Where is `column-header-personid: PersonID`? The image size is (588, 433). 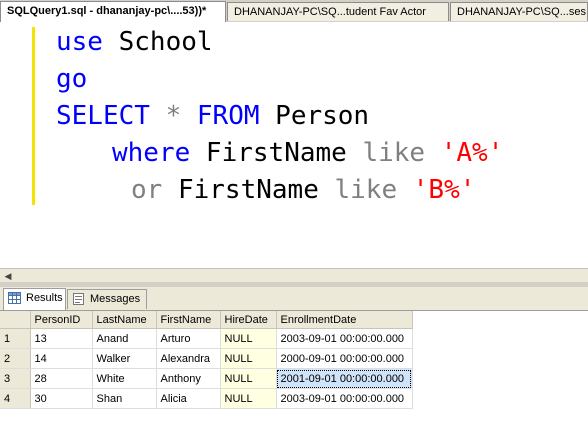
column-header-personid: PersonID is located at coordinates (61, 320).